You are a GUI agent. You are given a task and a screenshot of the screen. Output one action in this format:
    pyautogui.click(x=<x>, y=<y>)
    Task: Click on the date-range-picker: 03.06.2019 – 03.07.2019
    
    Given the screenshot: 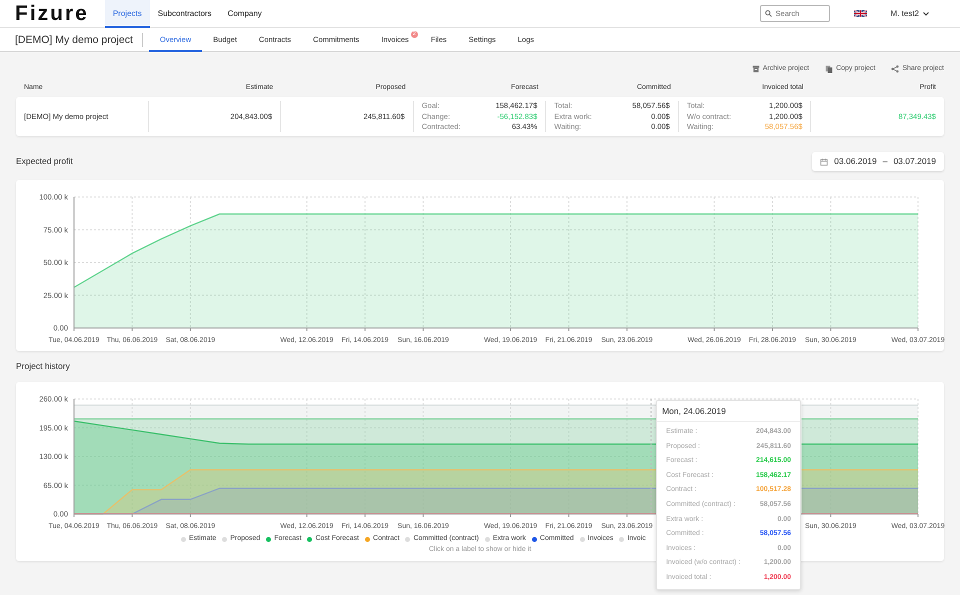 What is the action you would take?
    pyautogui.click(x=878, y=161)
    